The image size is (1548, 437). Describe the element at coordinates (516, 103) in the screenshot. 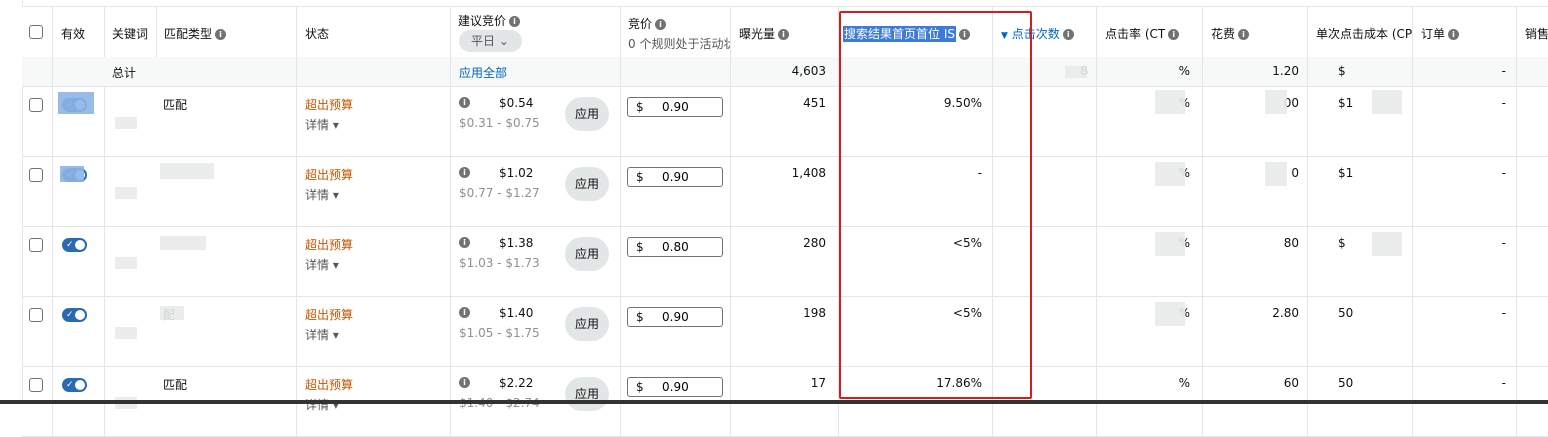

I see `suggested-bid-value: $0.54` at that location.